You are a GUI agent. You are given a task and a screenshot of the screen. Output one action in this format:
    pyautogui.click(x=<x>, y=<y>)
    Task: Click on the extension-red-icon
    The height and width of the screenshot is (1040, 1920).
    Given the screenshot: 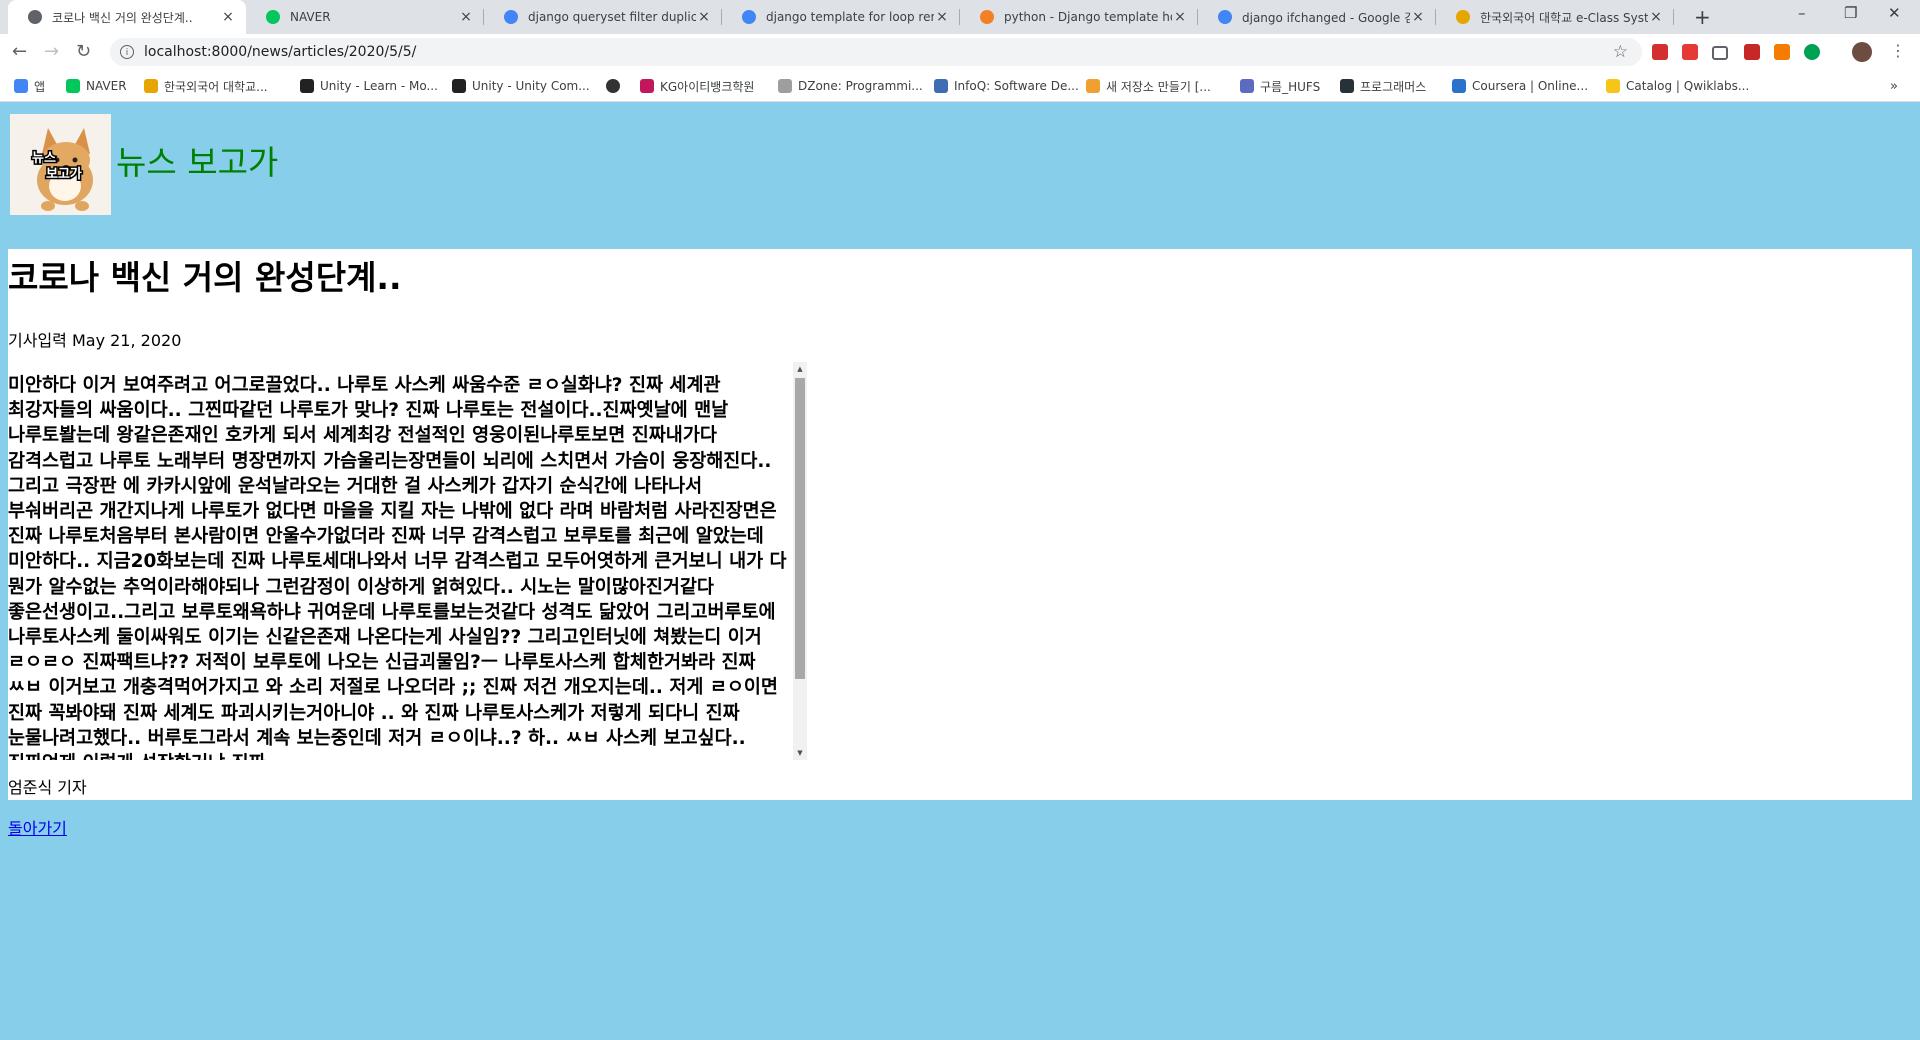 What is the action you would take?
    pyautogui.click(x=1660, y=52)
    